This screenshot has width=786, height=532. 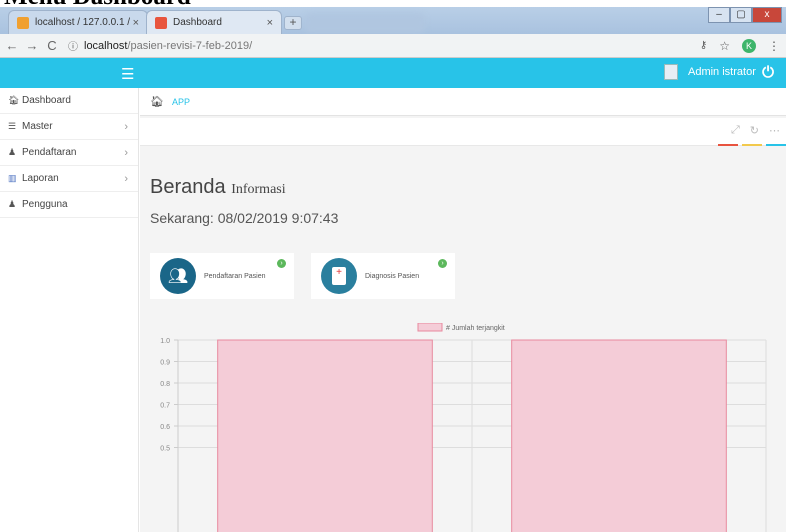 What do you see at coordinates (749, 45) in the screenshot?
I see `profile-avatar: K` at bounding box center [749, 45].